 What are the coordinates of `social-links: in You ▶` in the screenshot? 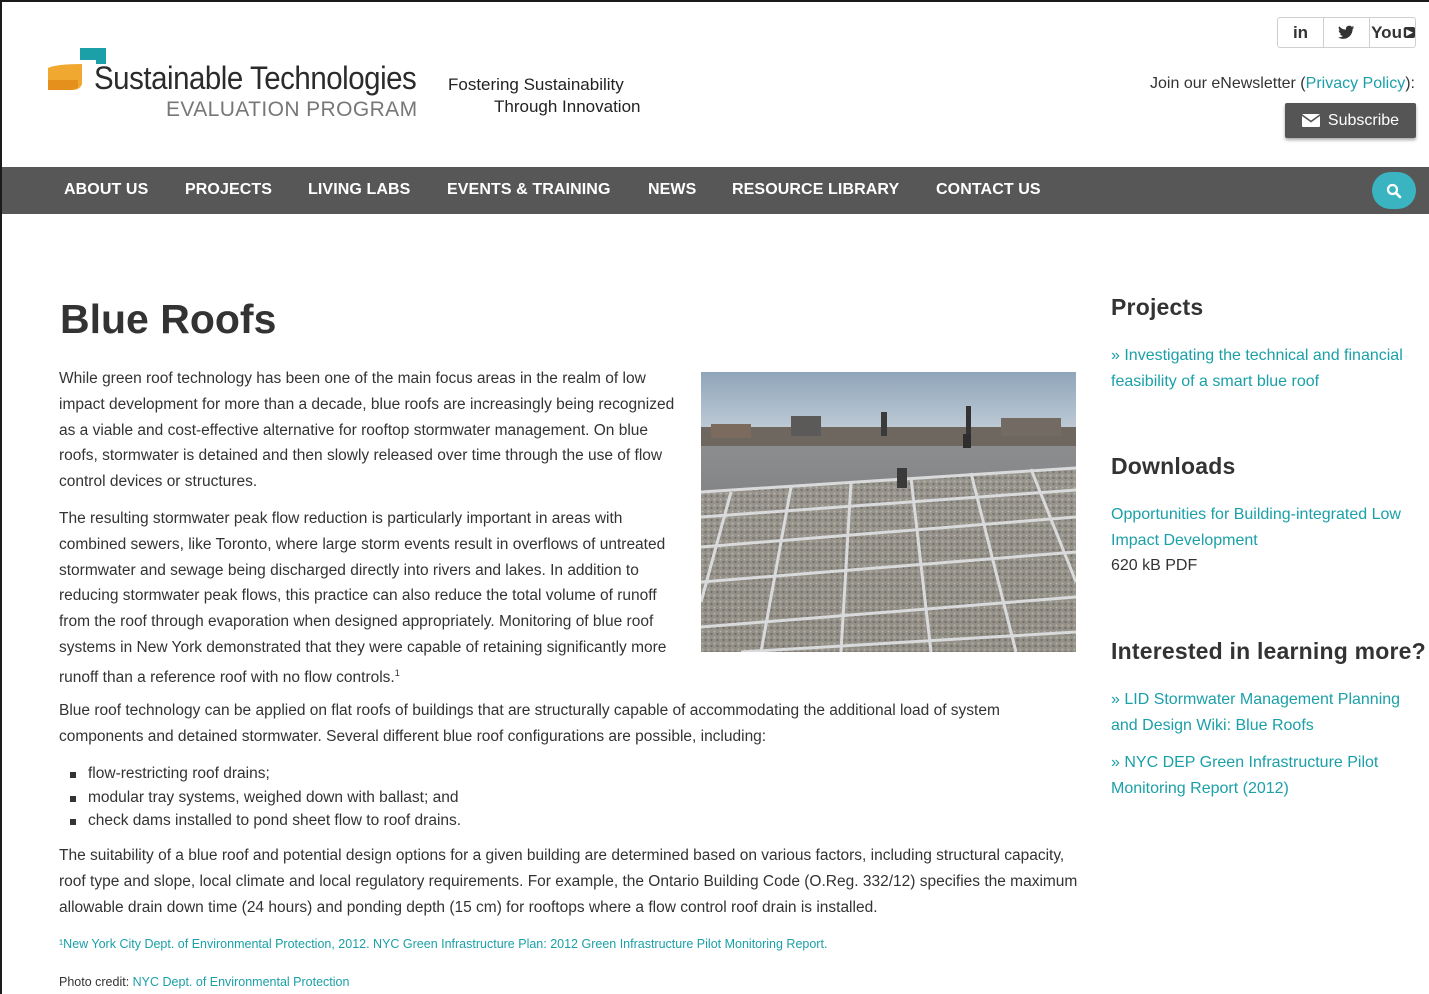 It's located at (1346, 32).